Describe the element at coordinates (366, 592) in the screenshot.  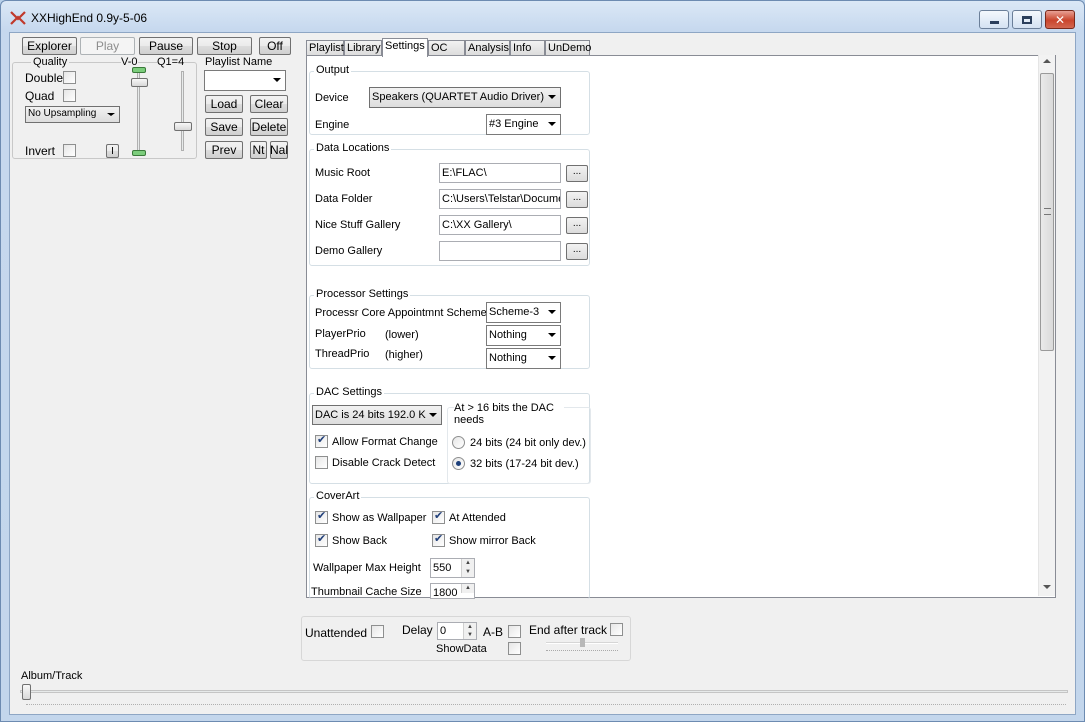
I see `thumbnail-cache-label: Thumbnail Cache Size` at that location.